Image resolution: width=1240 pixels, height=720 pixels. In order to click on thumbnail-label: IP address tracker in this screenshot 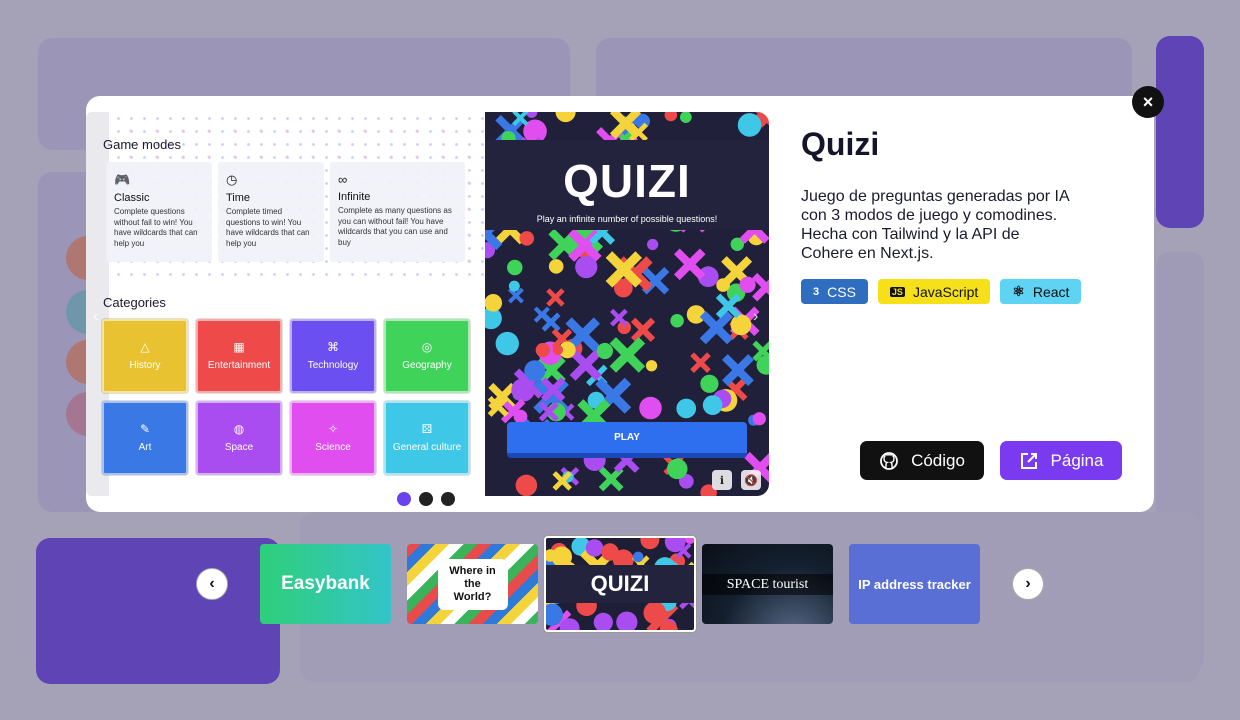, I will do `click(914, 584)`.